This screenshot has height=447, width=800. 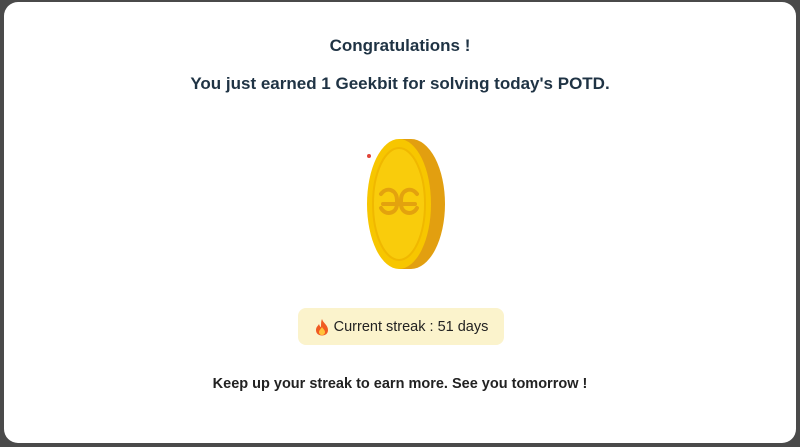 I want to click on fire-icon, so click(x=322, y=327).